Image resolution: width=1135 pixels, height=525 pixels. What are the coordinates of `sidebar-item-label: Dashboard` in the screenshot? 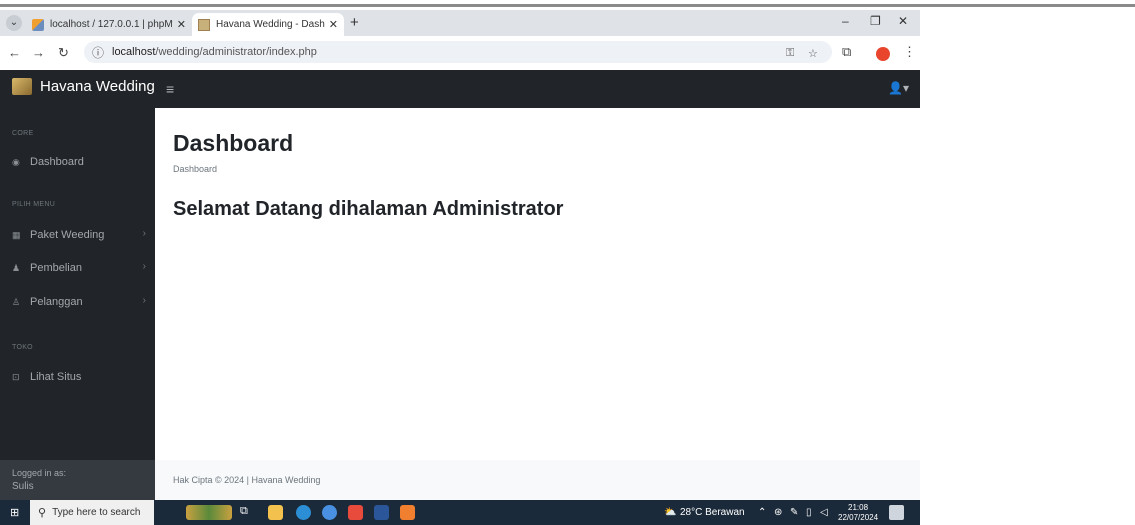 It's located at (57, 162).